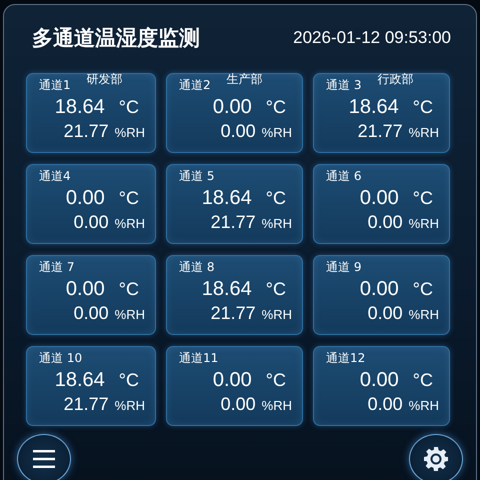  I want to click on channel-name: 通道 9, so click(344, 267).